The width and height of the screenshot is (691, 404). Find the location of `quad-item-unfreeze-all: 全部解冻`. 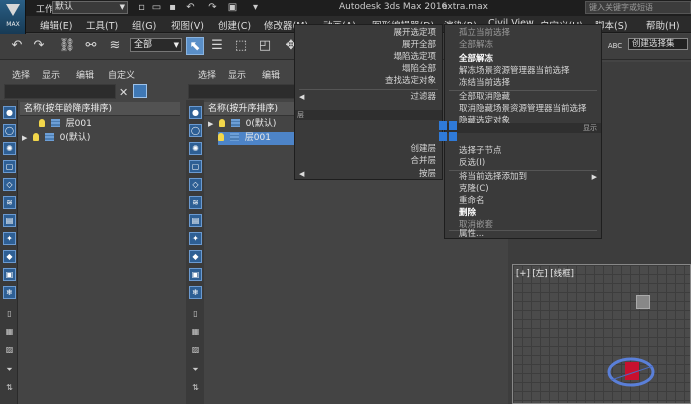

quad-item-unfreeze-all: 全部解冻 is located at coordinates (476, 59).